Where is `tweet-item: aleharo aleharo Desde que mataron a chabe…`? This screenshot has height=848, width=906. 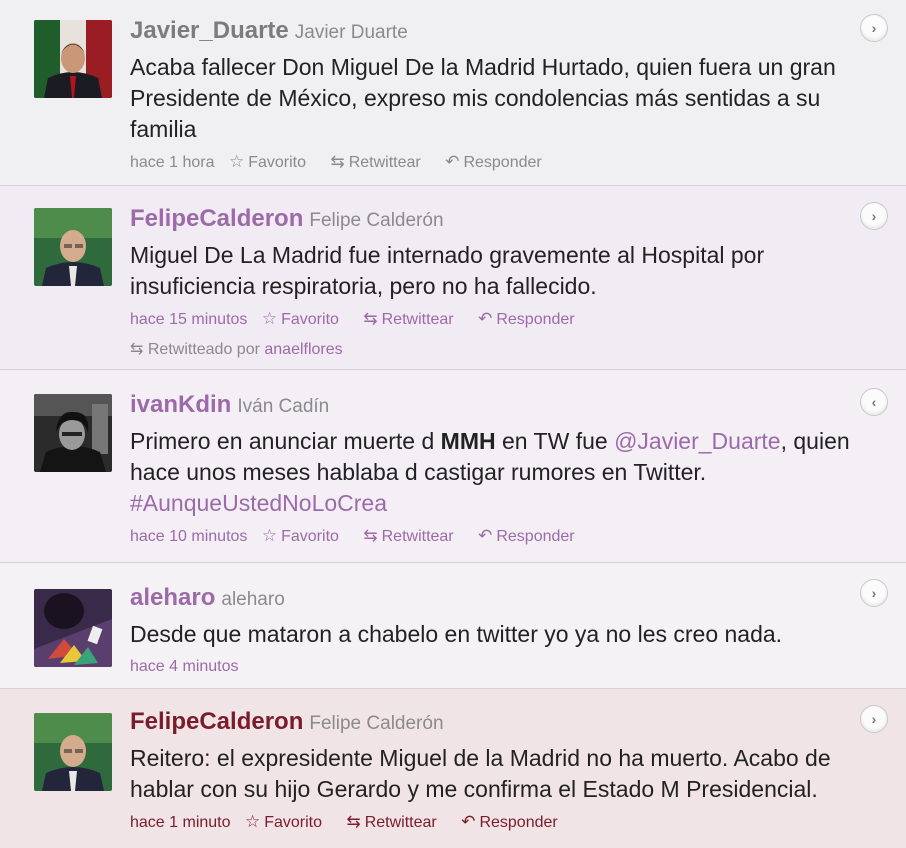 tweet-item: aleharo aleharo Desde que mataron a chabe… is located at coordinates (453, 626).